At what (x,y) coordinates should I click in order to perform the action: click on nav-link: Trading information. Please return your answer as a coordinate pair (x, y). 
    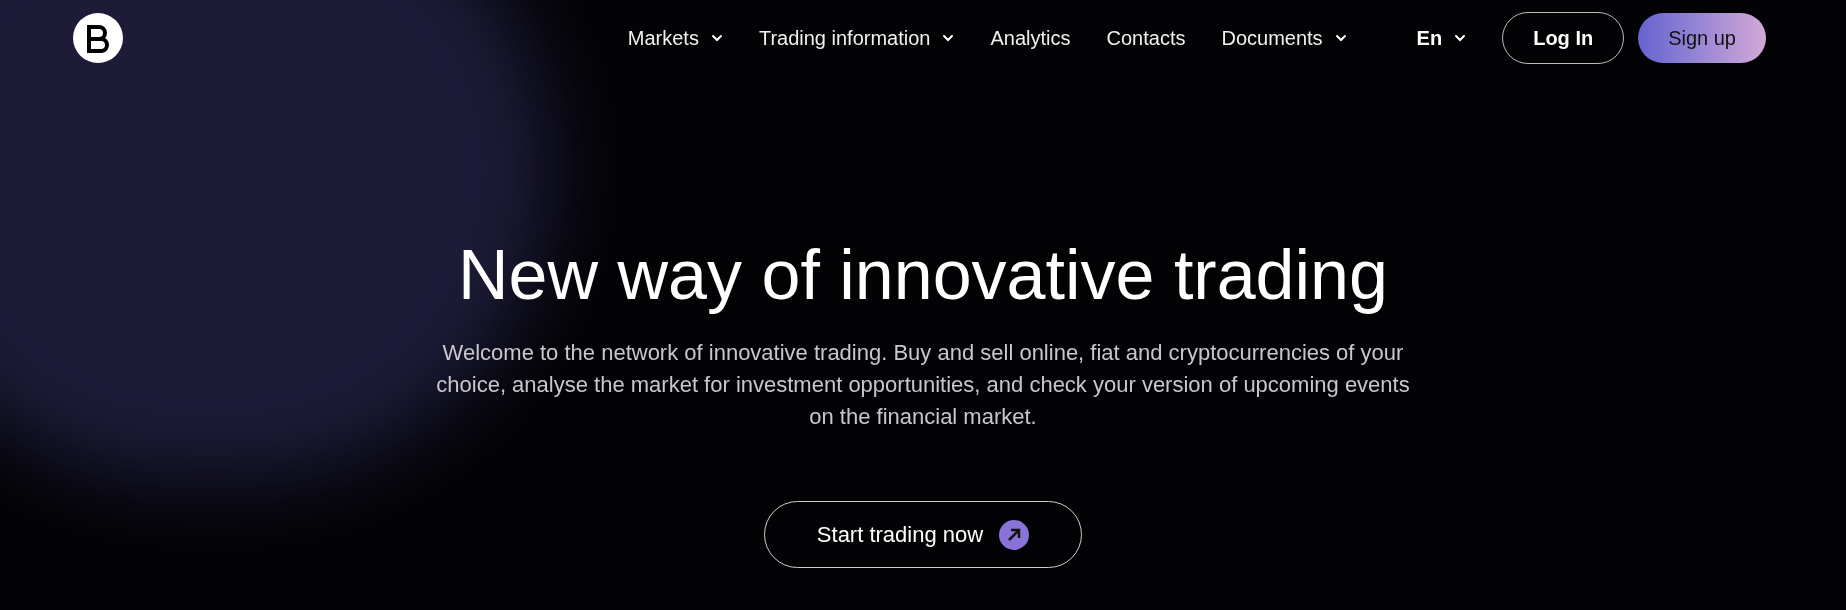
    Looking at the image, I should click on (856, 37).